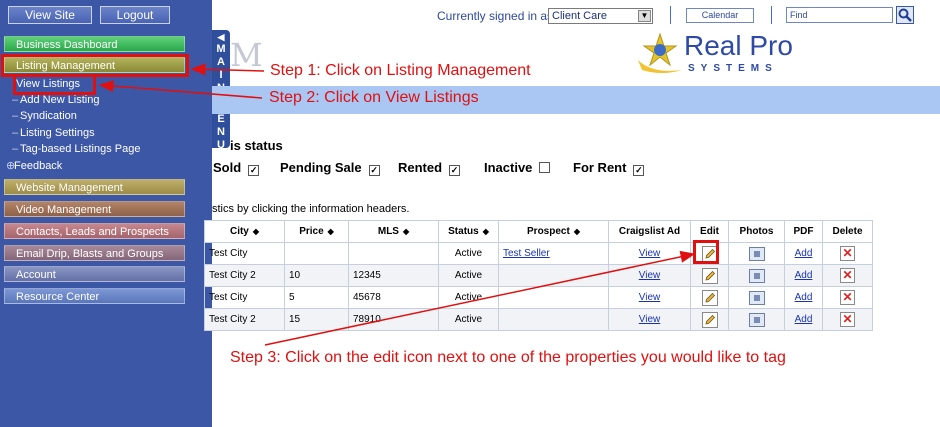  I want to click on submenu-tag-based-listings-label: Tag-based Listings Page, so click(80, 149).